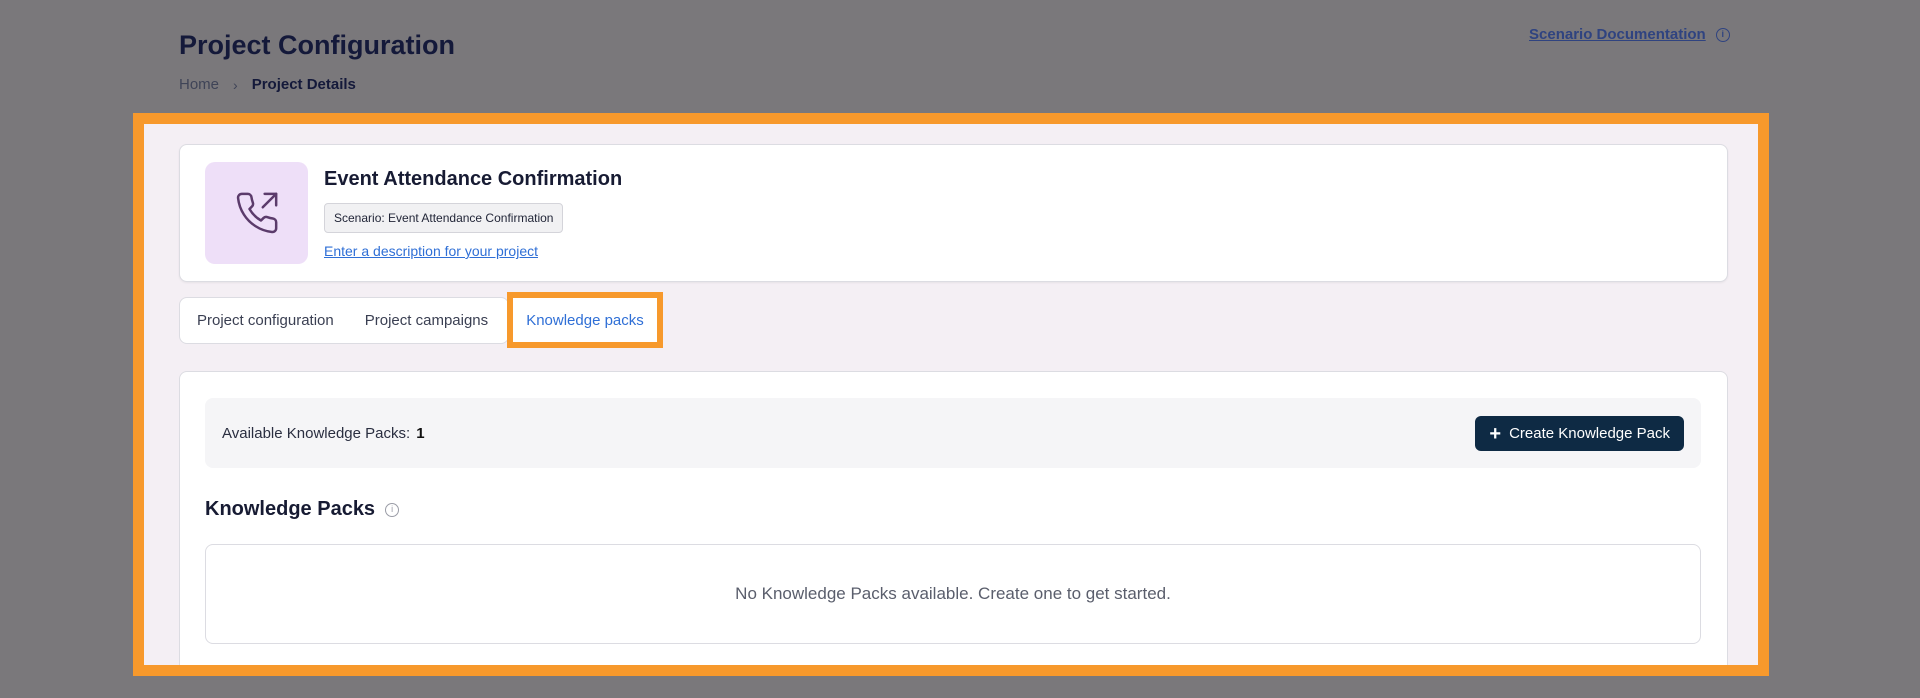  What do you see at coordinates (316, 433) in the screenshot?
I see `available-label: Available Knowledge Packs:` at bounding box center [316, 433].